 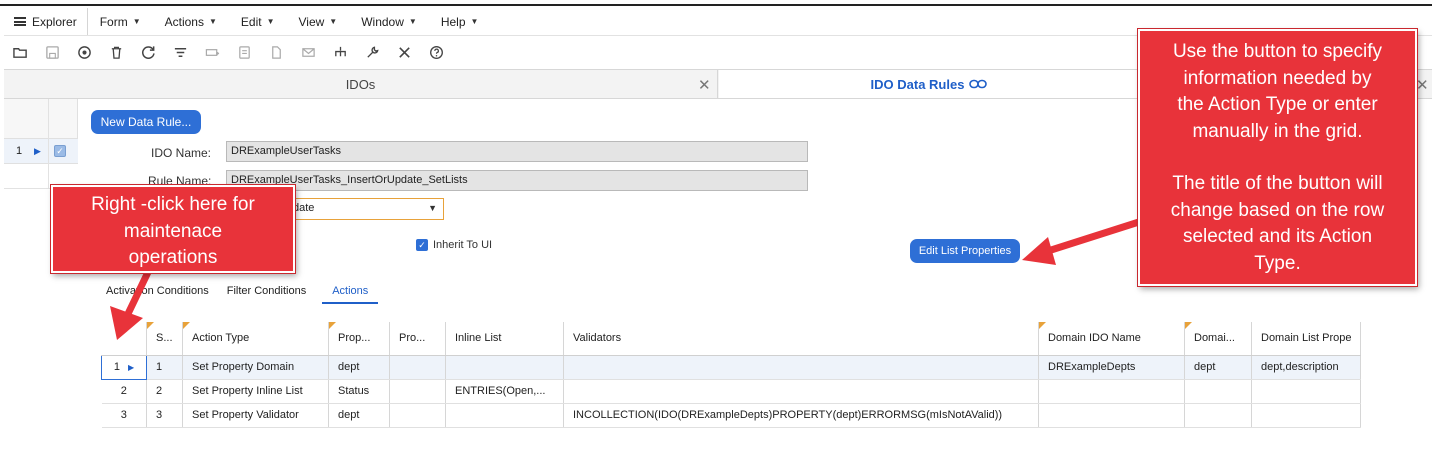 What do you see at coordinates (124, 415) in the screenshot?
I see `row-number-cell: 3` at bounding box center [124, 415].